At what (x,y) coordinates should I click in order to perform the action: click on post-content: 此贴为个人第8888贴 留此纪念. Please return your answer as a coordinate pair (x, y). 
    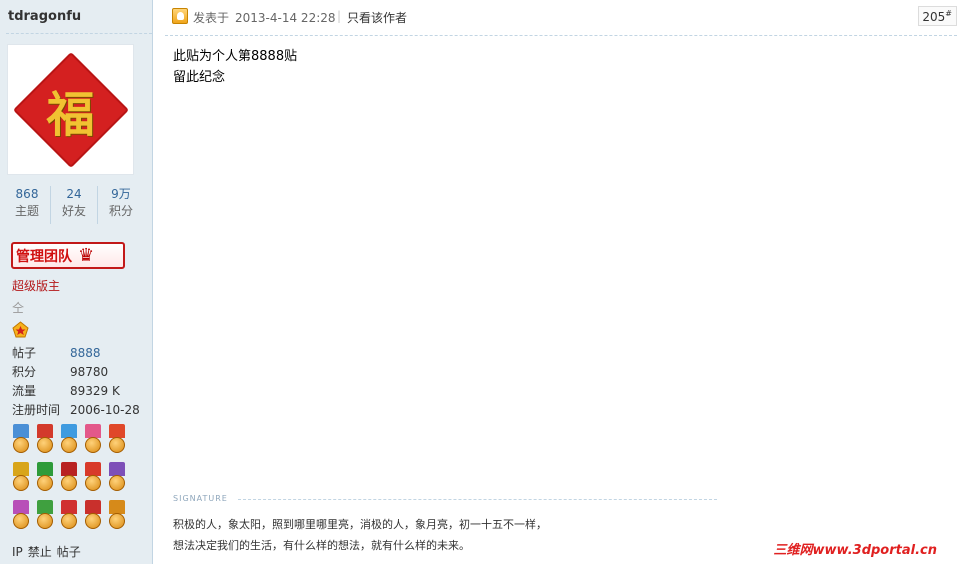
    Looking at the image, I should click on (235, 67).